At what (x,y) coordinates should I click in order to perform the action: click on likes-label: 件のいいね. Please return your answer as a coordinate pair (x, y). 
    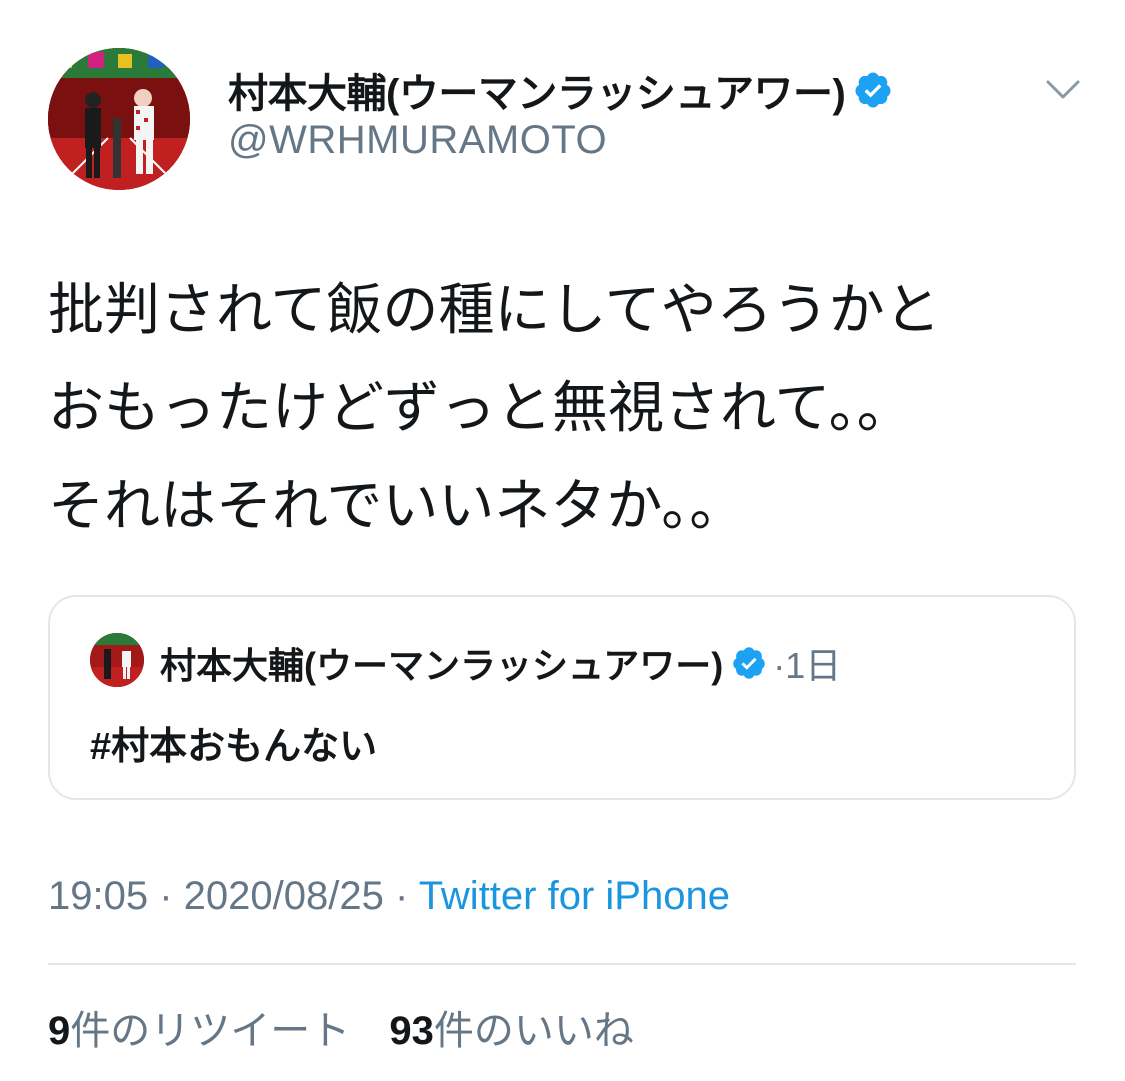
    Looking at the image, I should click on (533, 1031).